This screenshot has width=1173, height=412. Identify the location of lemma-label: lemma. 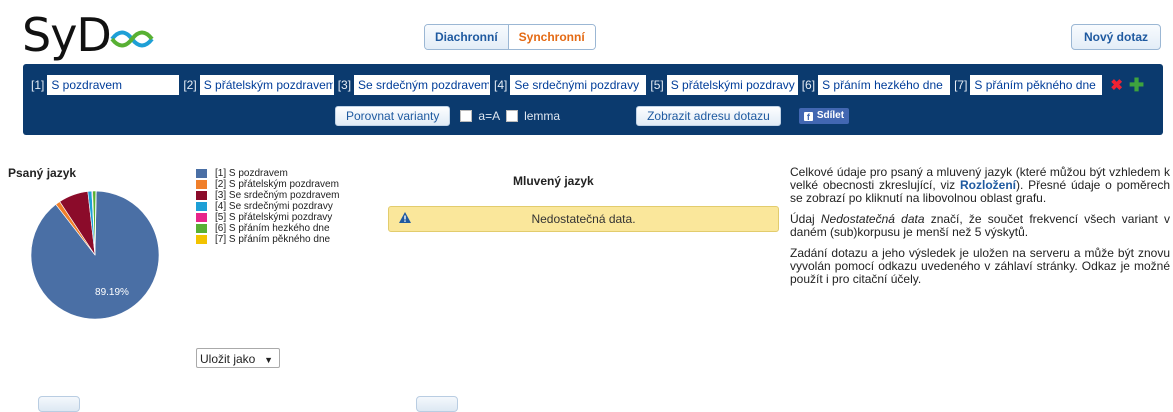
(542, 116).